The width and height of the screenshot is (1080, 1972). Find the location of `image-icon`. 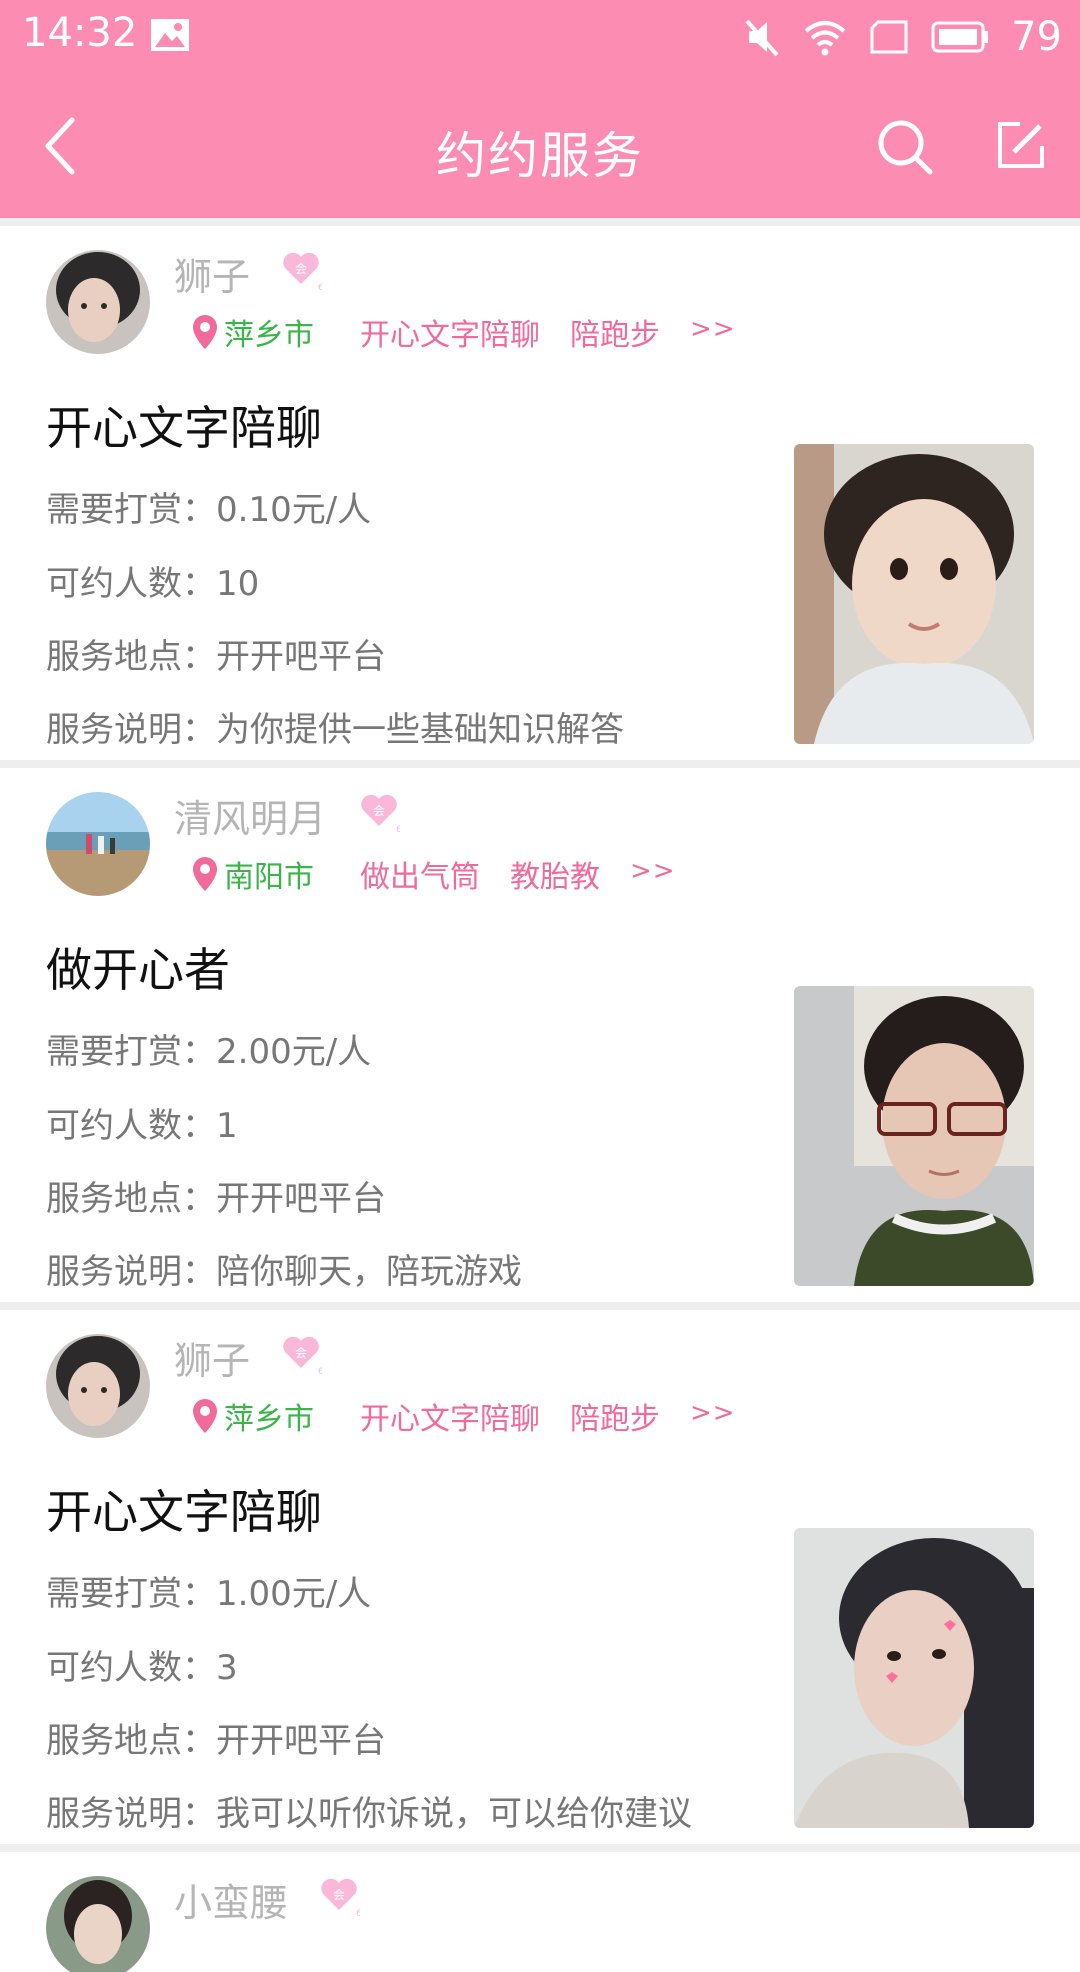

image-icon is located at coordinates (170, 35).